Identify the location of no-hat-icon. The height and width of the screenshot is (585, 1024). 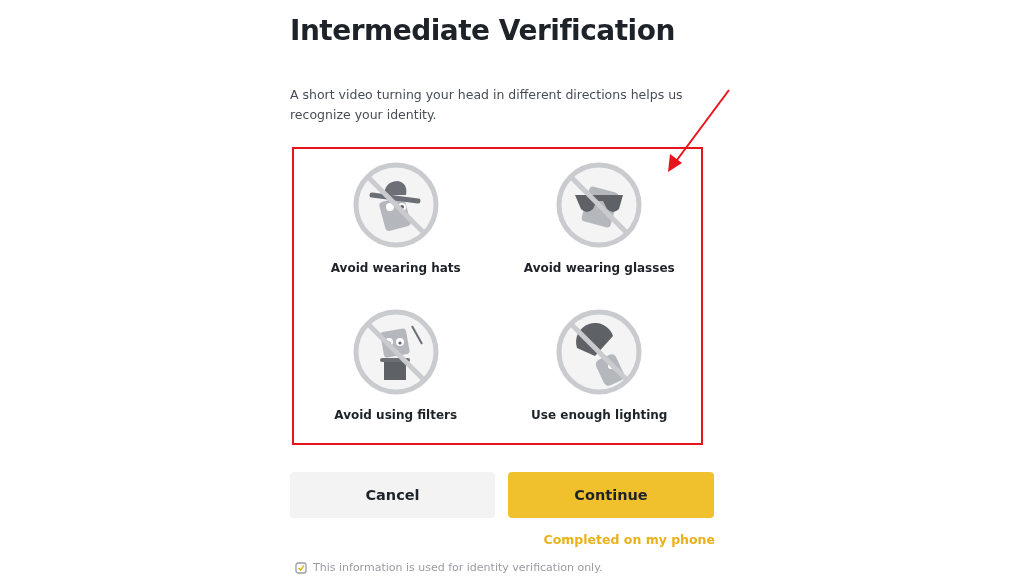
(395, 205).